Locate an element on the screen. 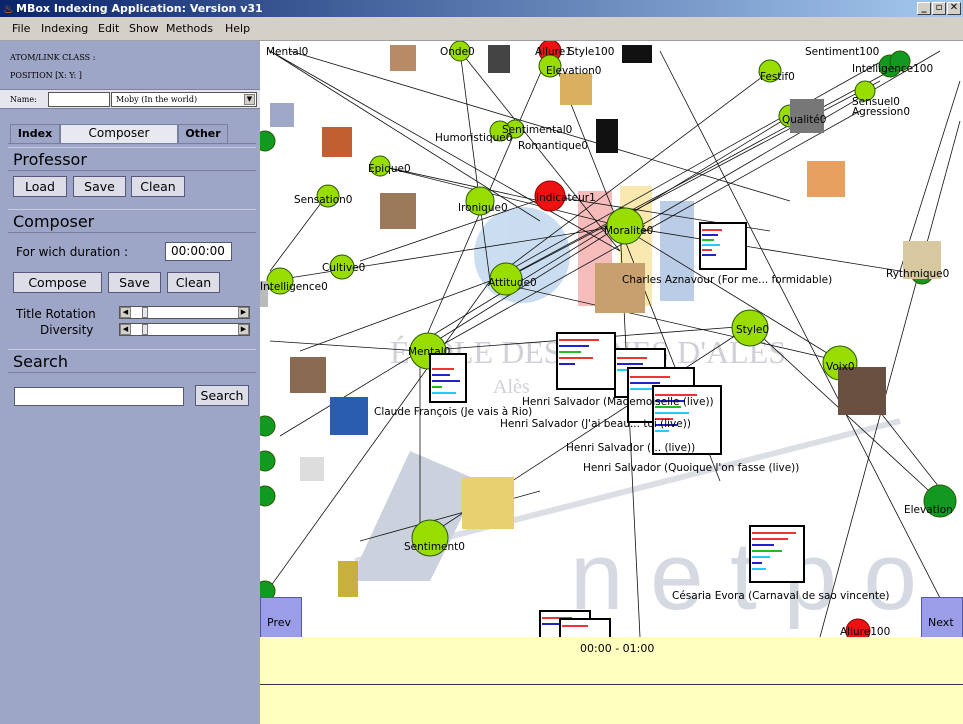 The width and height of the screenshot is (963, 724). menu-indexing: Indexing is located at coordinates (64, 28).